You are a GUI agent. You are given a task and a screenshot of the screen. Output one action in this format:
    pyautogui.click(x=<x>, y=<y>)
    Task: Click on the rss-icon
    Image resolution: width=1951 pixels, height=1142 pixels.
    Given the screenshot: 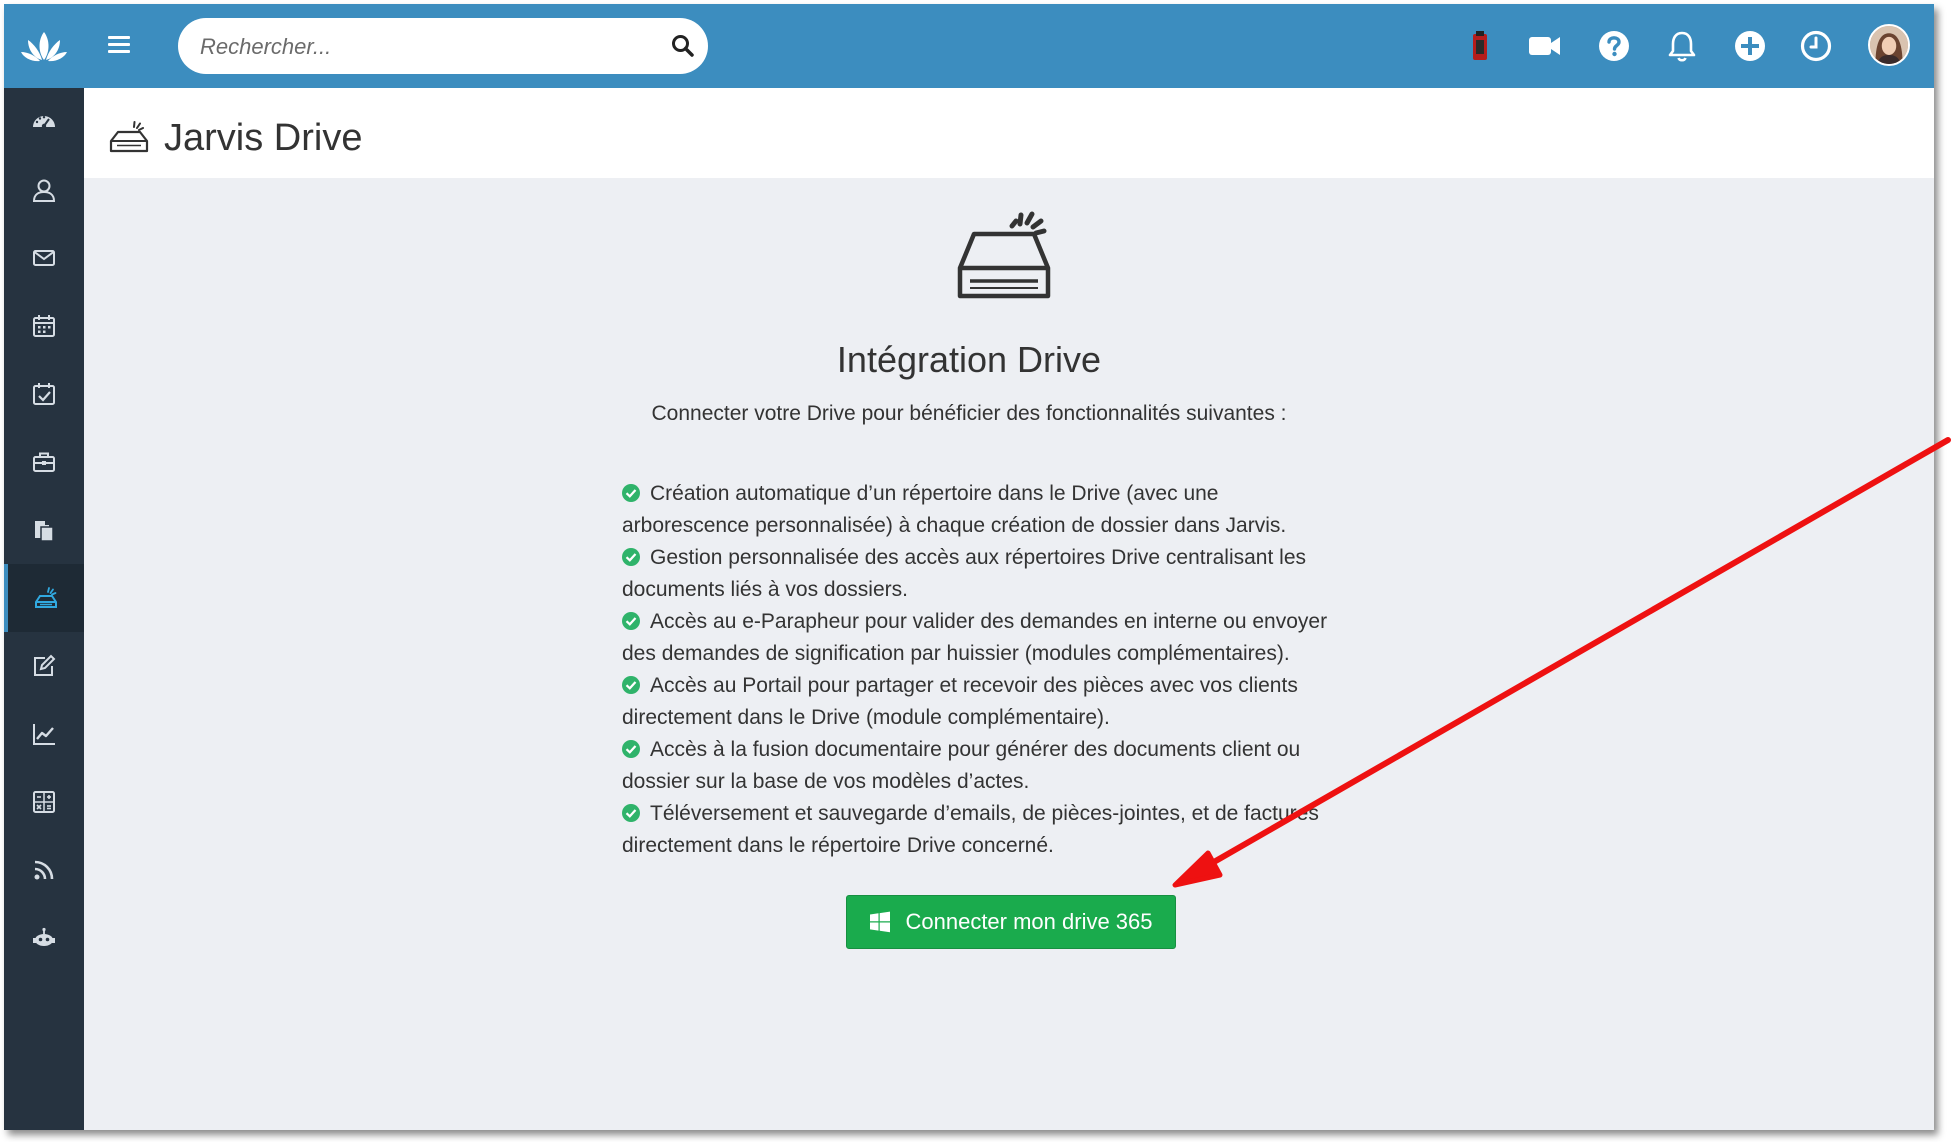 What is the action you would take?
    pyautogui.click(x=44, y=870)
    